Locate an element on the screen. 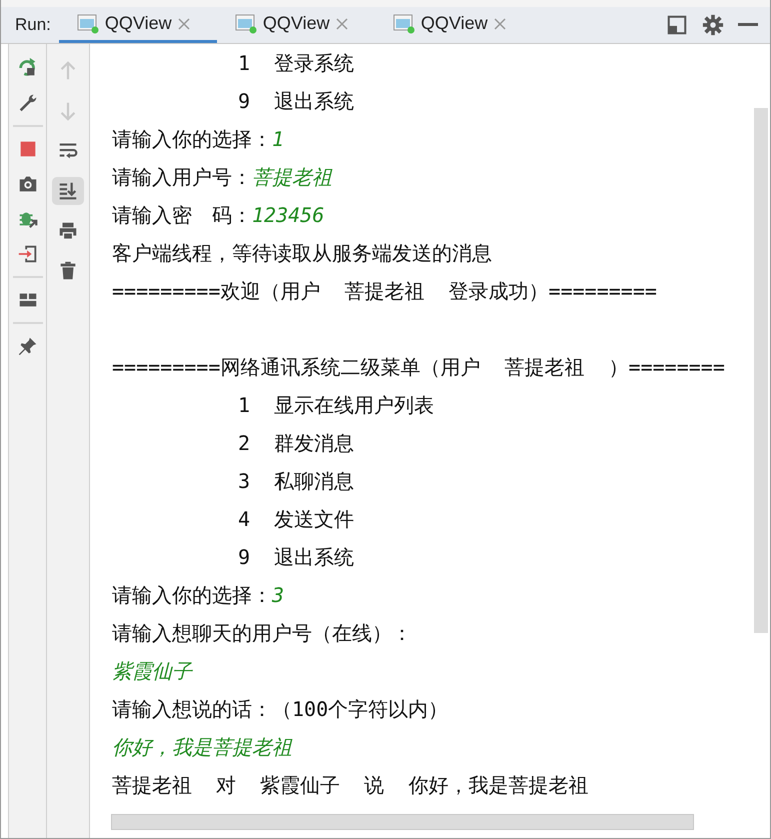  console-output: =========网络通讯系统二级菜单（用户 菩提老祖 ）======== is located at coordinates (418, 367).